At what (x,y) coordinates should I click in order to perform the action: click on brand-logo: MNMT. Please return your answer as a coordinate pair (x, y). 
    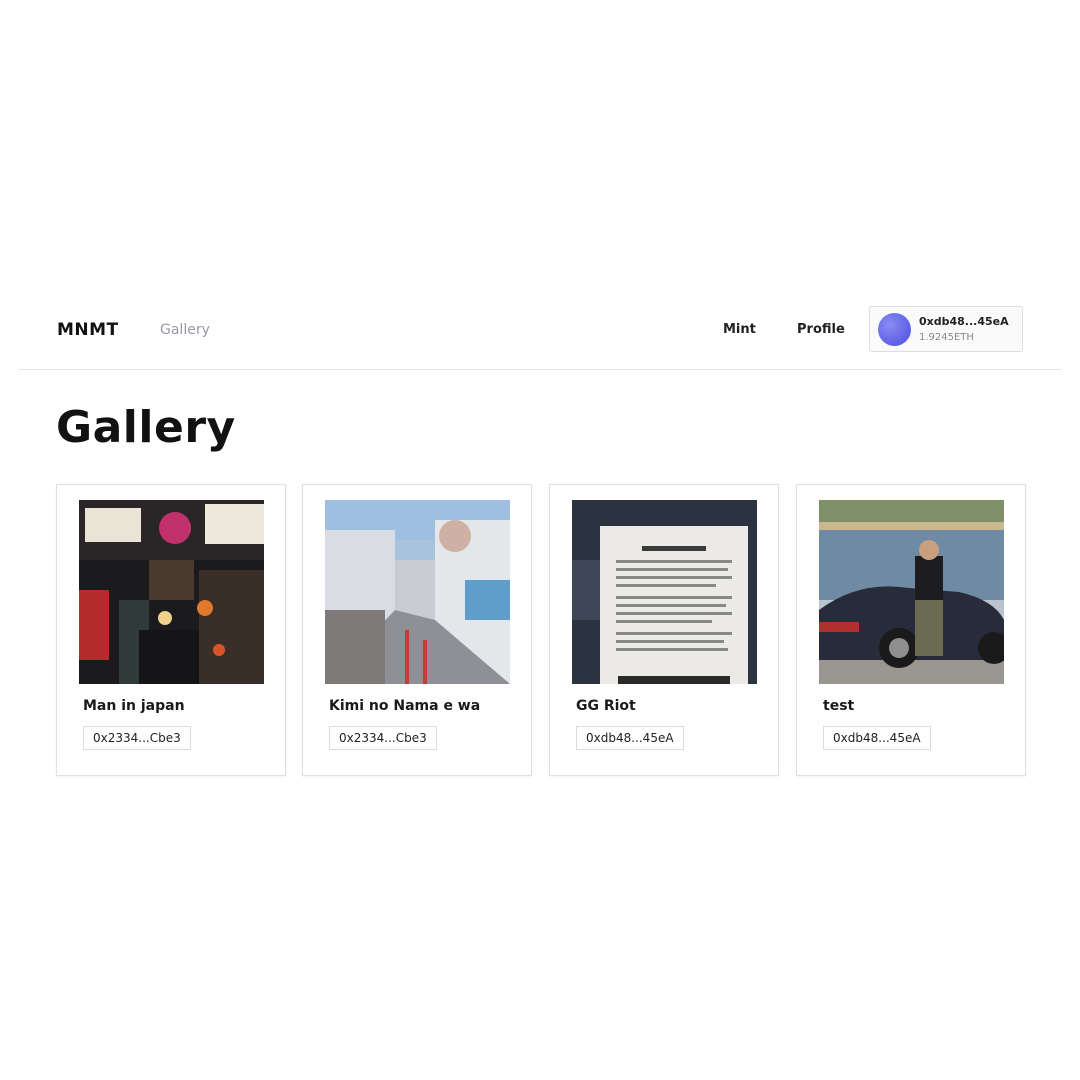
    Looking at the image, I should click on (88, 330).